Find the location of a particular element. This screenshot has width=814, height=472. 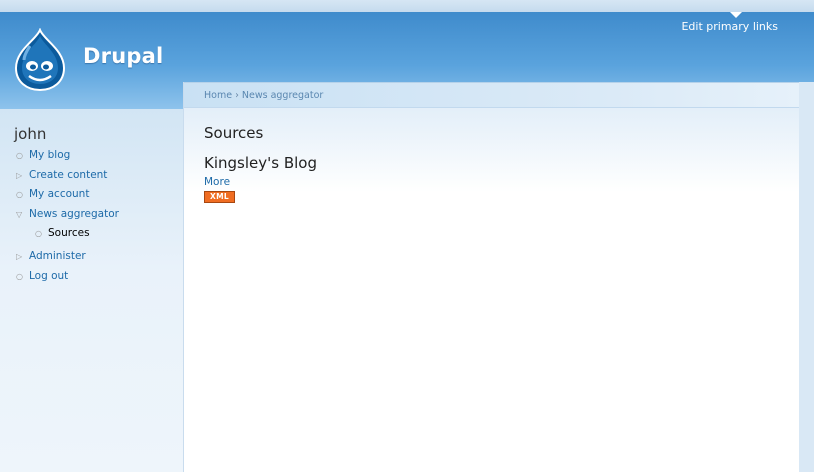

breadcrumb-home-link: Home is located at coordinates (218, 95).